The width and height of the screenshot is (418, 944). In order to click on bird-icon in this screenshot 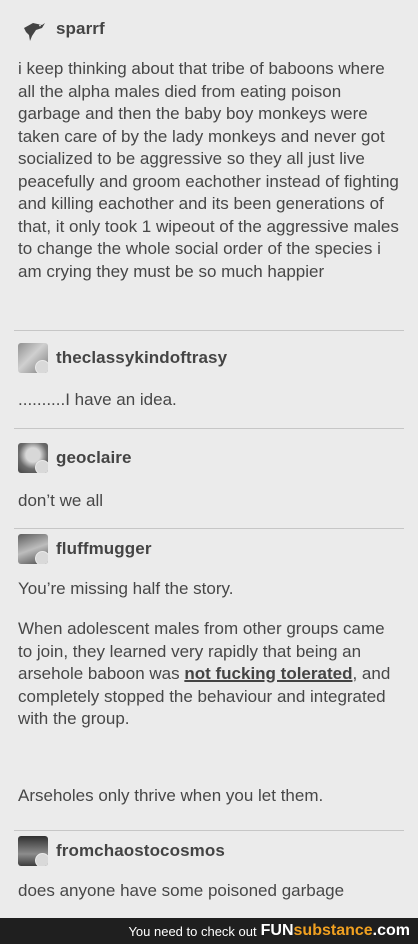, I will do `click(34, 32)`.